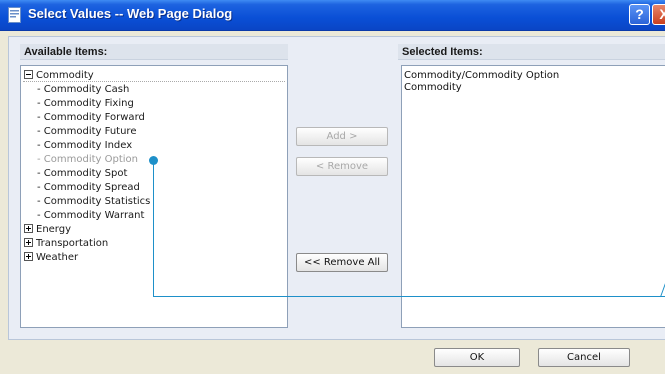  Describe the element at coordinates (83, 118) in the screenshot. I see `tree-leaf-commodity-forward: - Commodity Forward` at that location.